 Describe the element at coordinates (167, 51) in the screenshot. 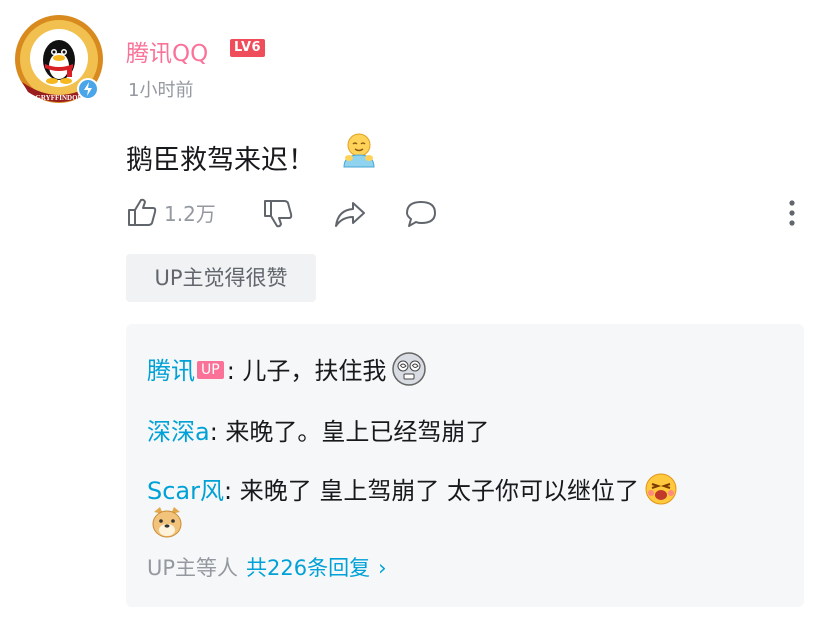

I see `username: 腾讯QQ` at that location.